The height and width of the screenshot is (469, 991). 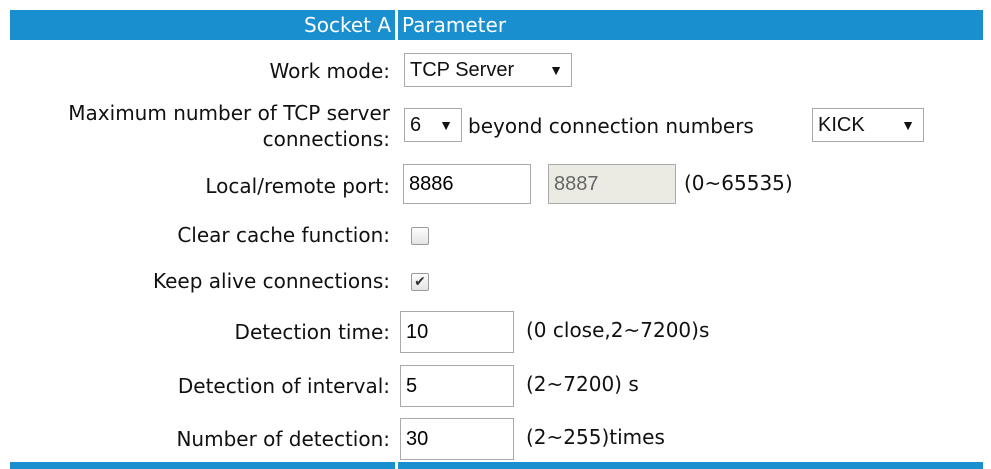 I want to click on detection-time-hint: (0 close,2~7200)s, so click(x=618, y=330).